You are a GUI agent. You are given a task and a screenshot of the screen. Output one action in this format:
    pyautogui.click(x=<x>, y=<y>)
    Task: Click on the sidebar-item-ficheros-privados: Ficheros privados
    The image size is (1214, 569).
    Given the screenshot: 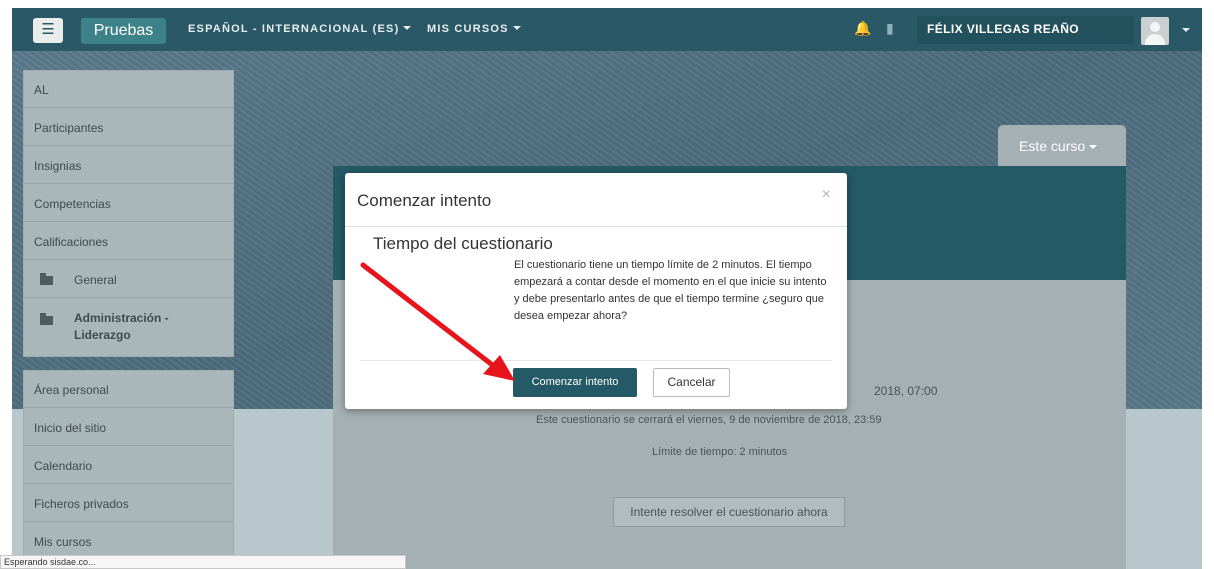 What is the action you would take?
    pyautogui.click(x=128, y=503)
    